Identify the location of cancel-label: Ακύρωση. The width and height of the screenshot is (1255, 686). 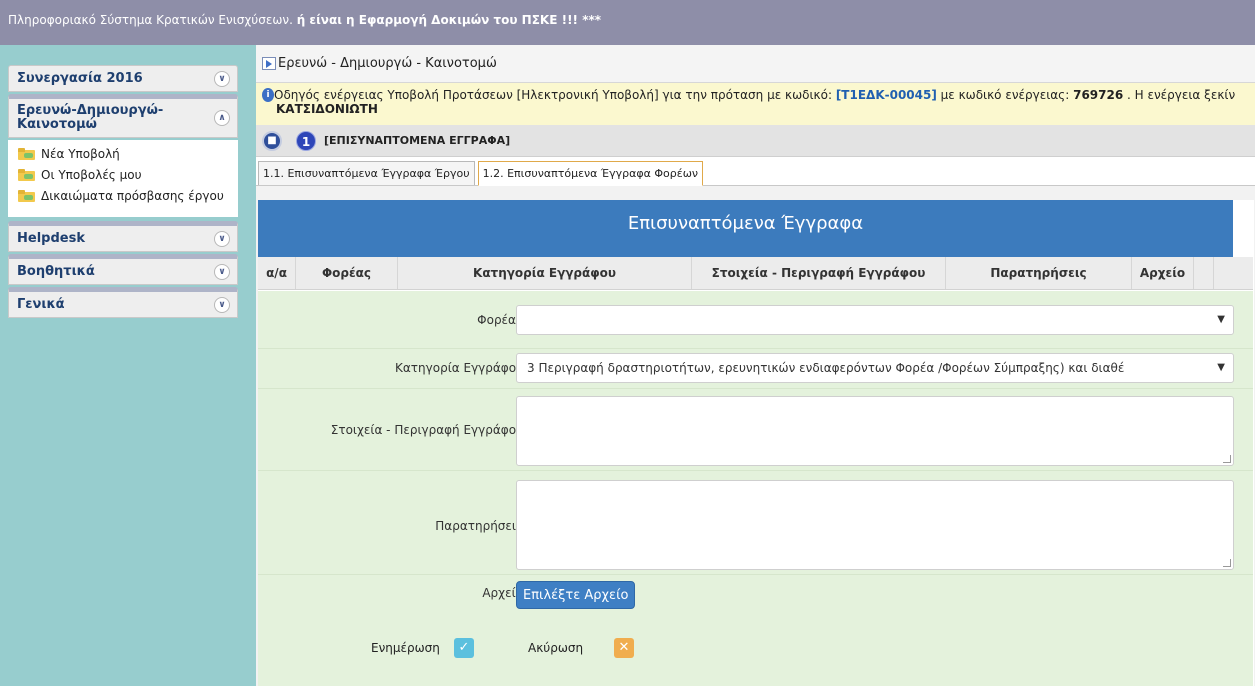
(556, 648).